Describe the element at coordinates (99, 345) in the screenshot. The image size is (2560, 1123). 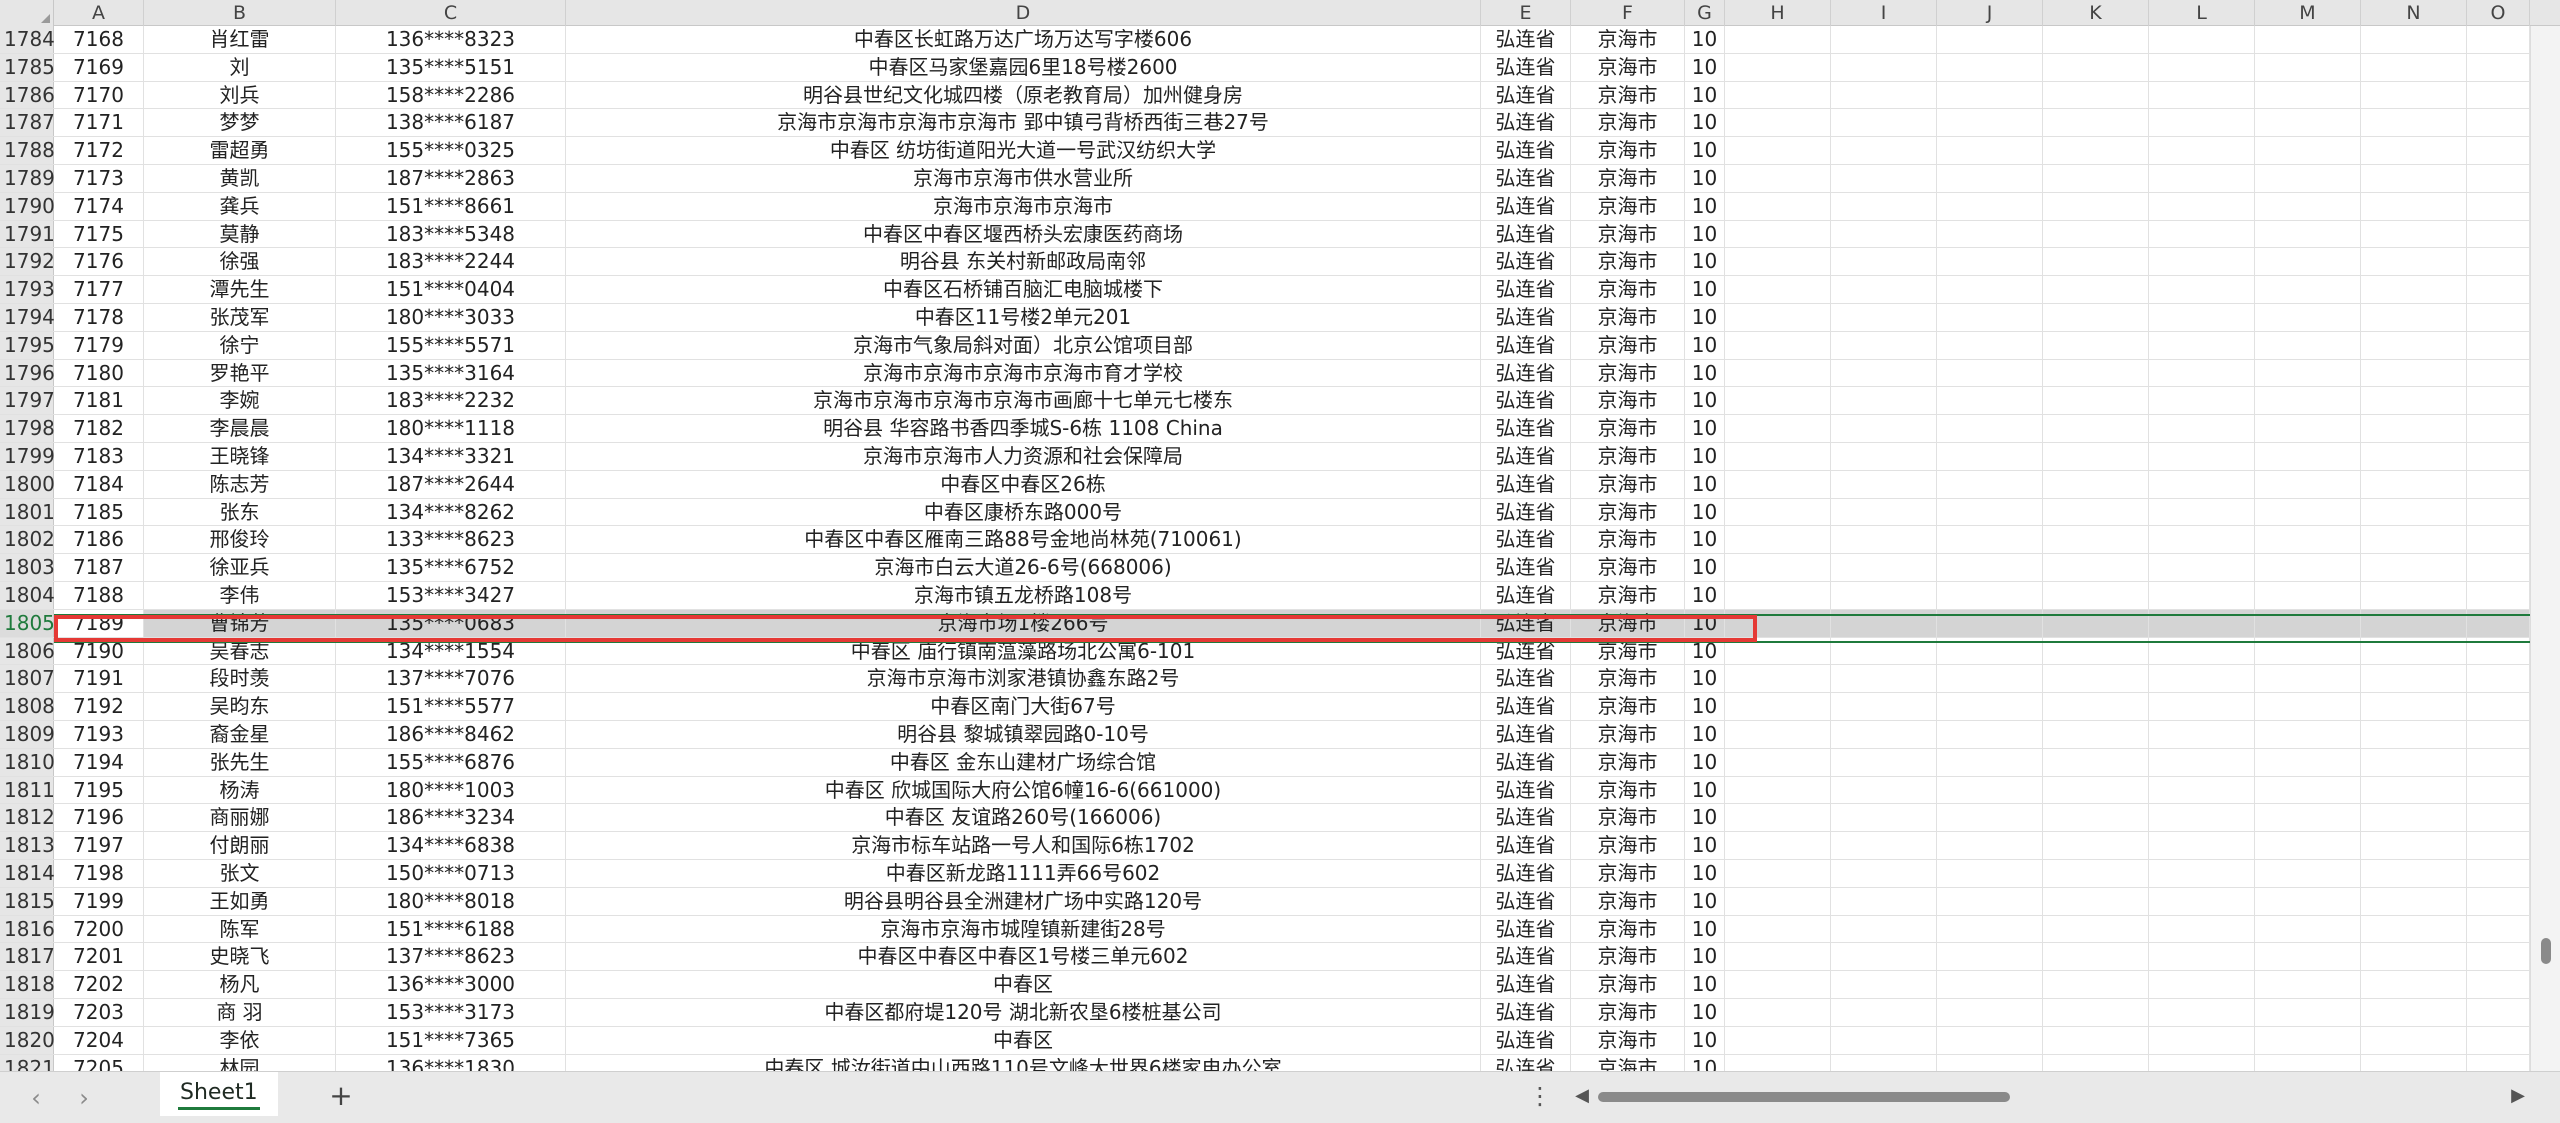
I see `cell-id: 7179` at that location.